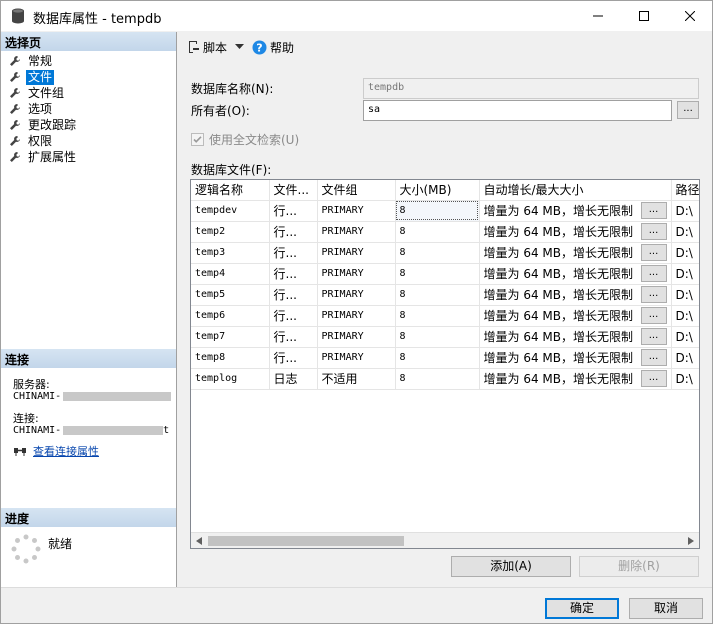 This screenshot has width=713, height=624. I want to click on ok-button: 确定, so click(582, 608).